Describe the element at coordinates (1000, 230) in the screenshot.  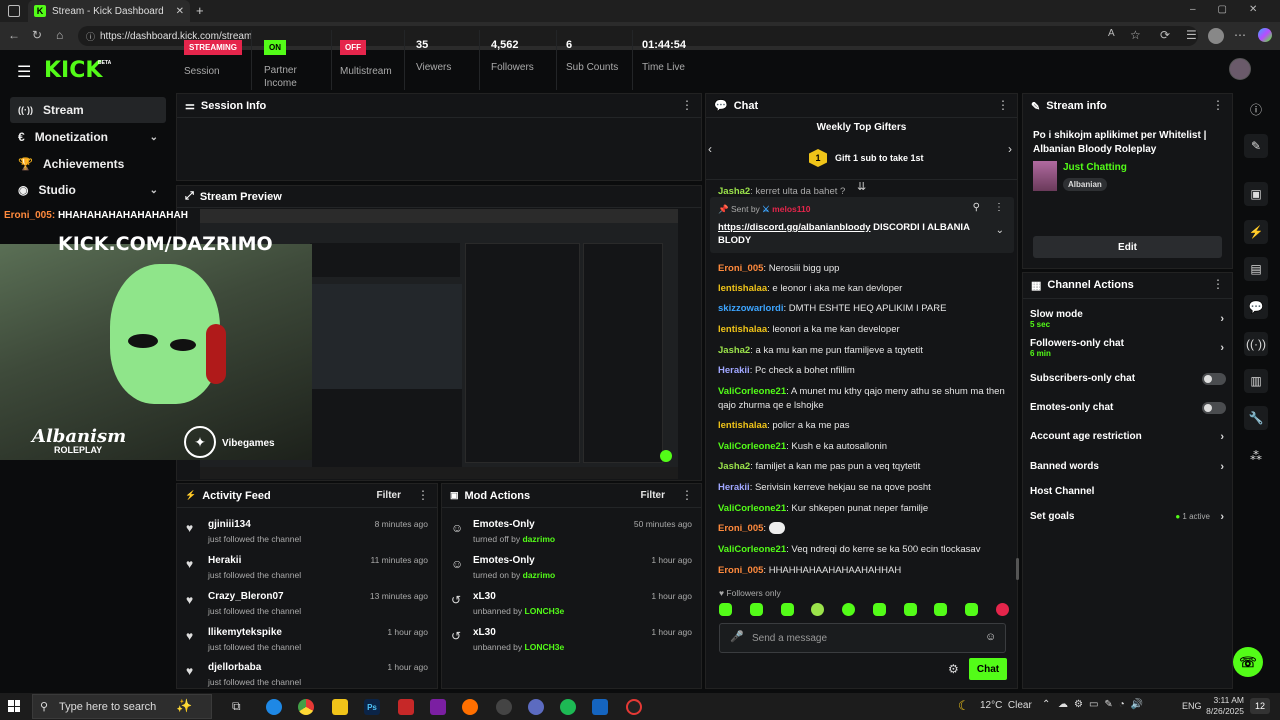
I see `expand-pinned-icon: ⌄` at that location.